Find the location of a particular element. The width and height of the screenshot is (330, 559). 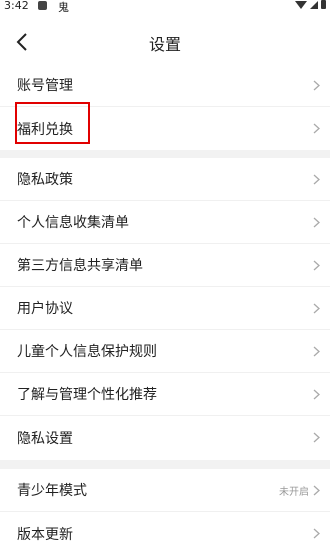

row-third-party-sharing: 第三方信息共享清单 is located at coordinates (165, 265).